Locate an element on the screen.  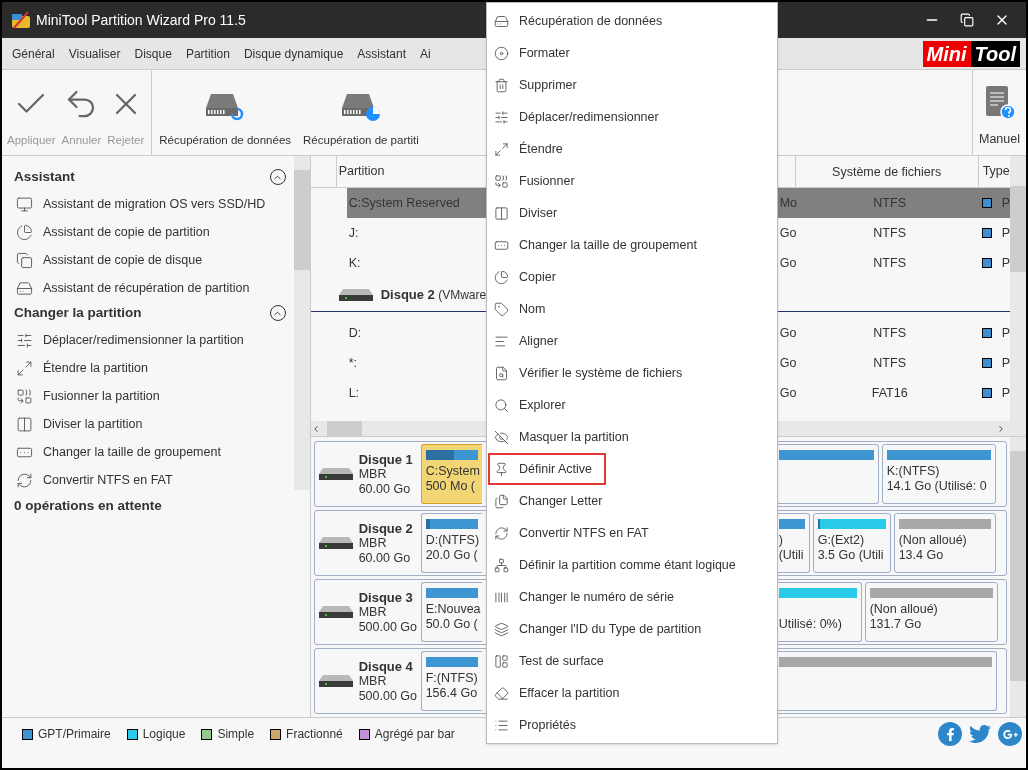
context-menu-item: Convertir NTFS en FAT is located at coordinates (632, 533).